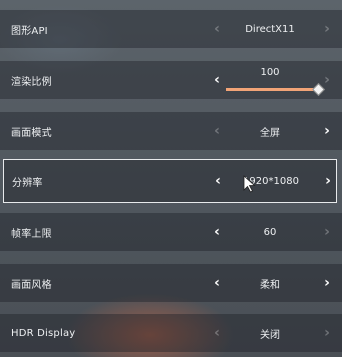 Image resolution: width=342 pixels, height=357 pixels. I want to click on setting-value: DirectX11, so click(270, 29).